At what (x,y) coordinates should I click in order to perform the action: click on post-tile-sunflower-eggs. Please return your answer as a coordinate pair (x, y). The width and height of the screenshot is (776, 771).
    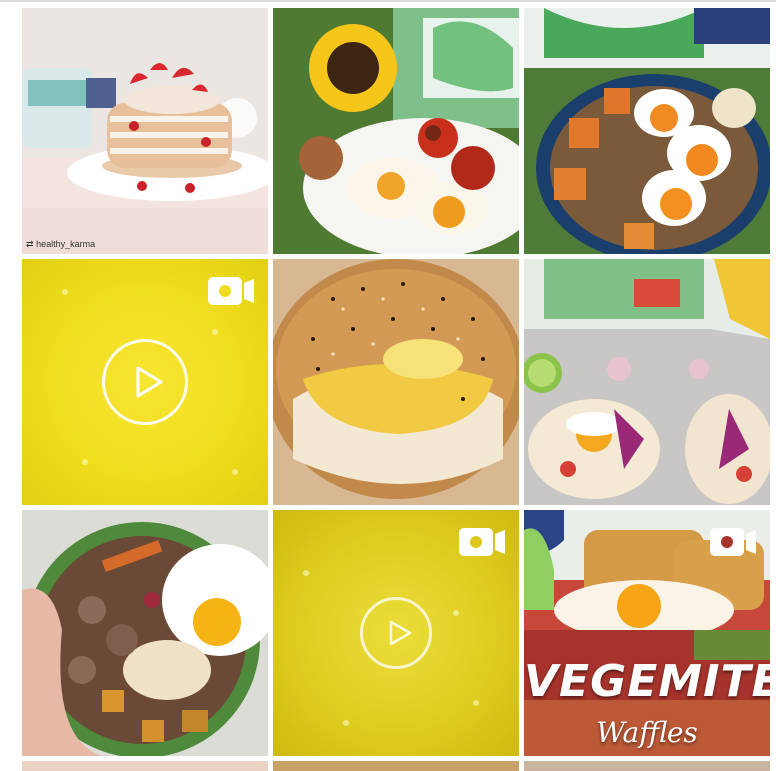
    Looking at the image, I should click on (396, 131).